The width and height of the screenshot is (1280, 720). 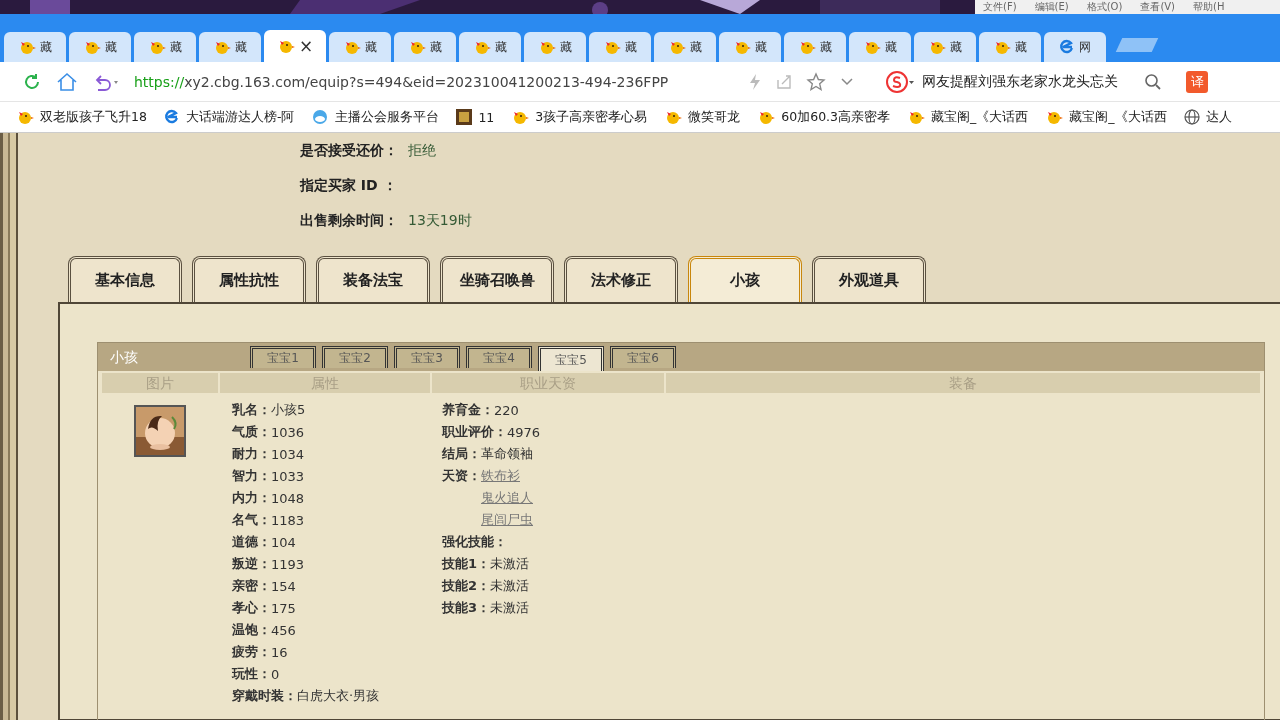 What do you see at coordinates (251, 476) in the screenshot?
I see `attribute-label: 智力：` at bounding box center [251, 476].